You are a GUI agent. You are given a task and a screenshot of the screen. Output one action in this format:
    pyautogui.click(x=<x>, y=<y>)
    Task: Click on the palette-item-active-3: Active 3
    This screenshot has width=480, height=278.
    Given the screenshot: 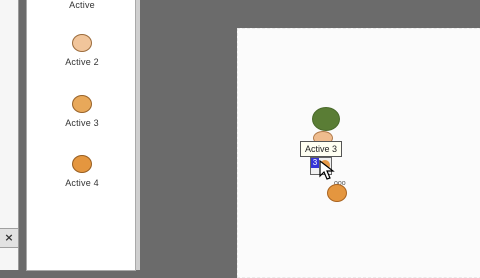 What is the action you would take?
    pyautogui.click(x=82, y=111)
    